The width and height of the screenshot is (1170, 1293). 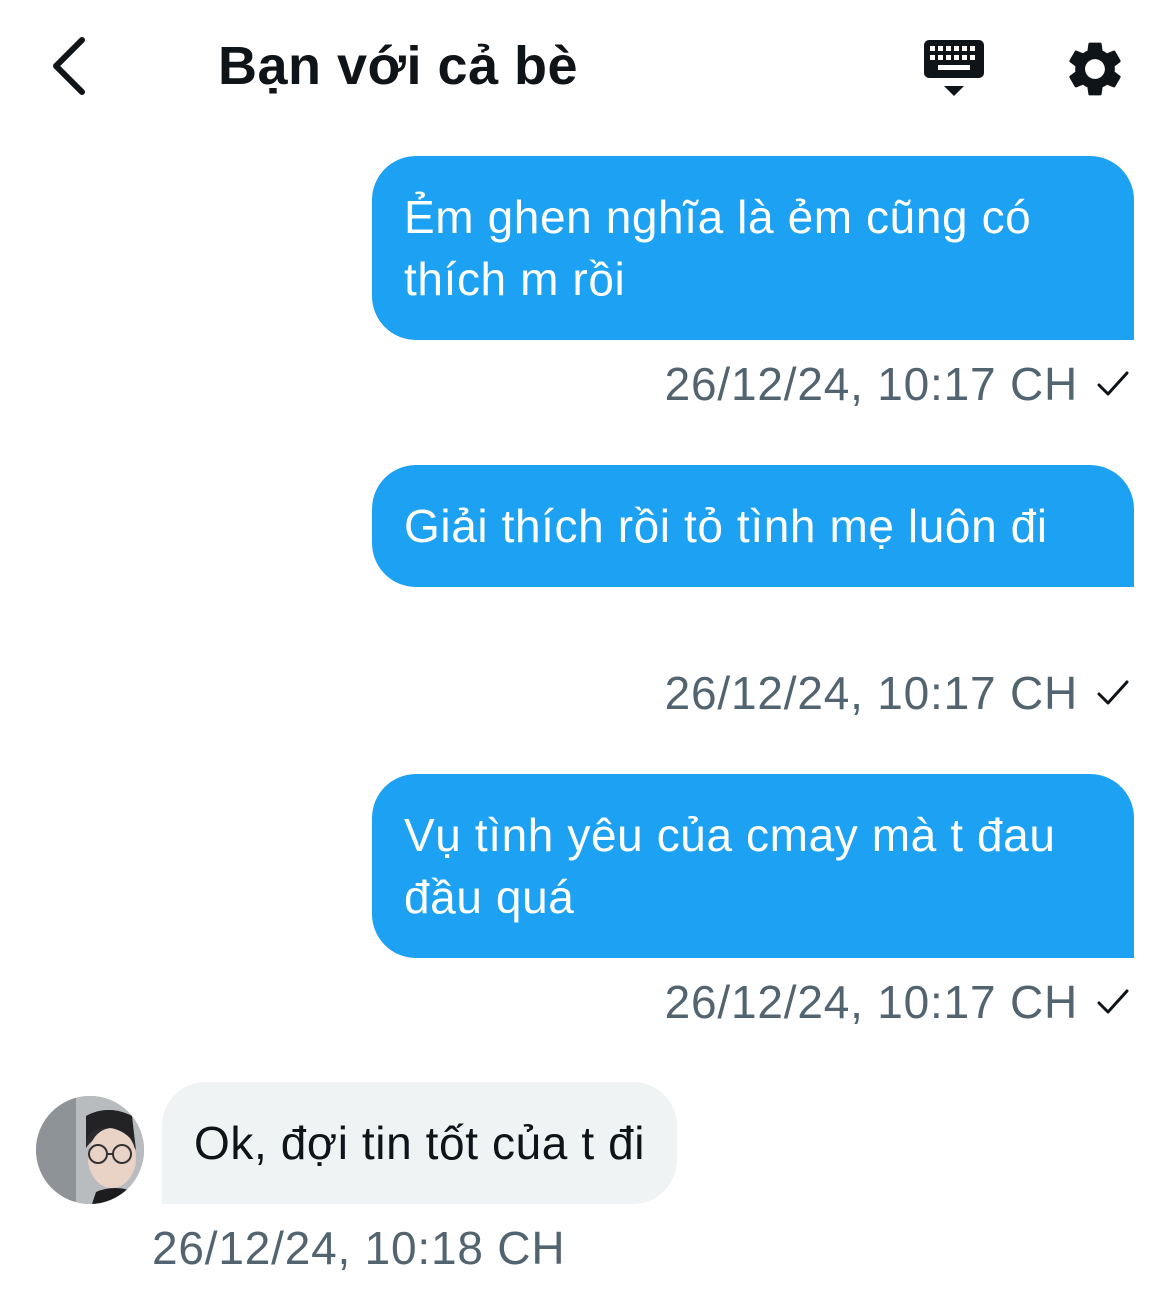 What do you see at coordinates (730, 866) in the screenshot?
I see `message-text: Vụ tình yêu của cmay mà t đau đầu quá` at bounding box center [730, 866].